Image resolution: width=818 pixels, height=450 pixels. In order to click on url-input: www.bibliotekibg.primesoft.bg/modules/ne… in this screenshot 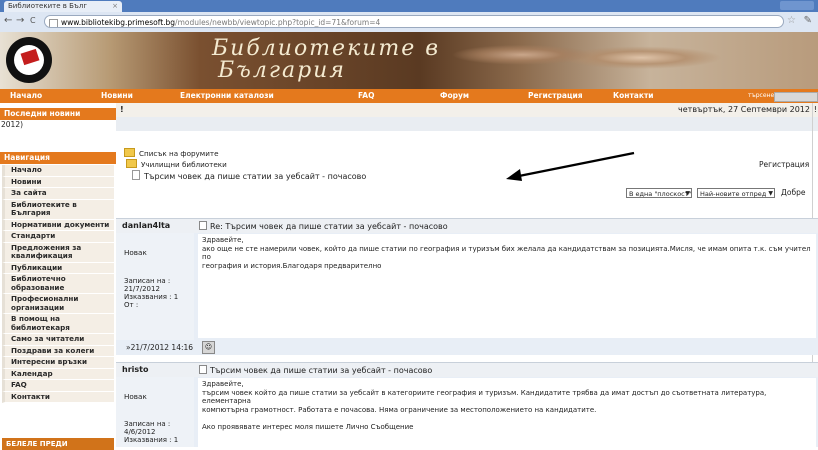, I will do `click(414, 21)`.